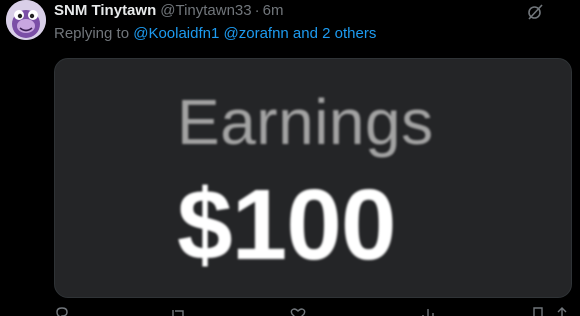  Describe the element at coordinates (92, 33) in the screenshot. I see `replying-label: Replying to` at that location.